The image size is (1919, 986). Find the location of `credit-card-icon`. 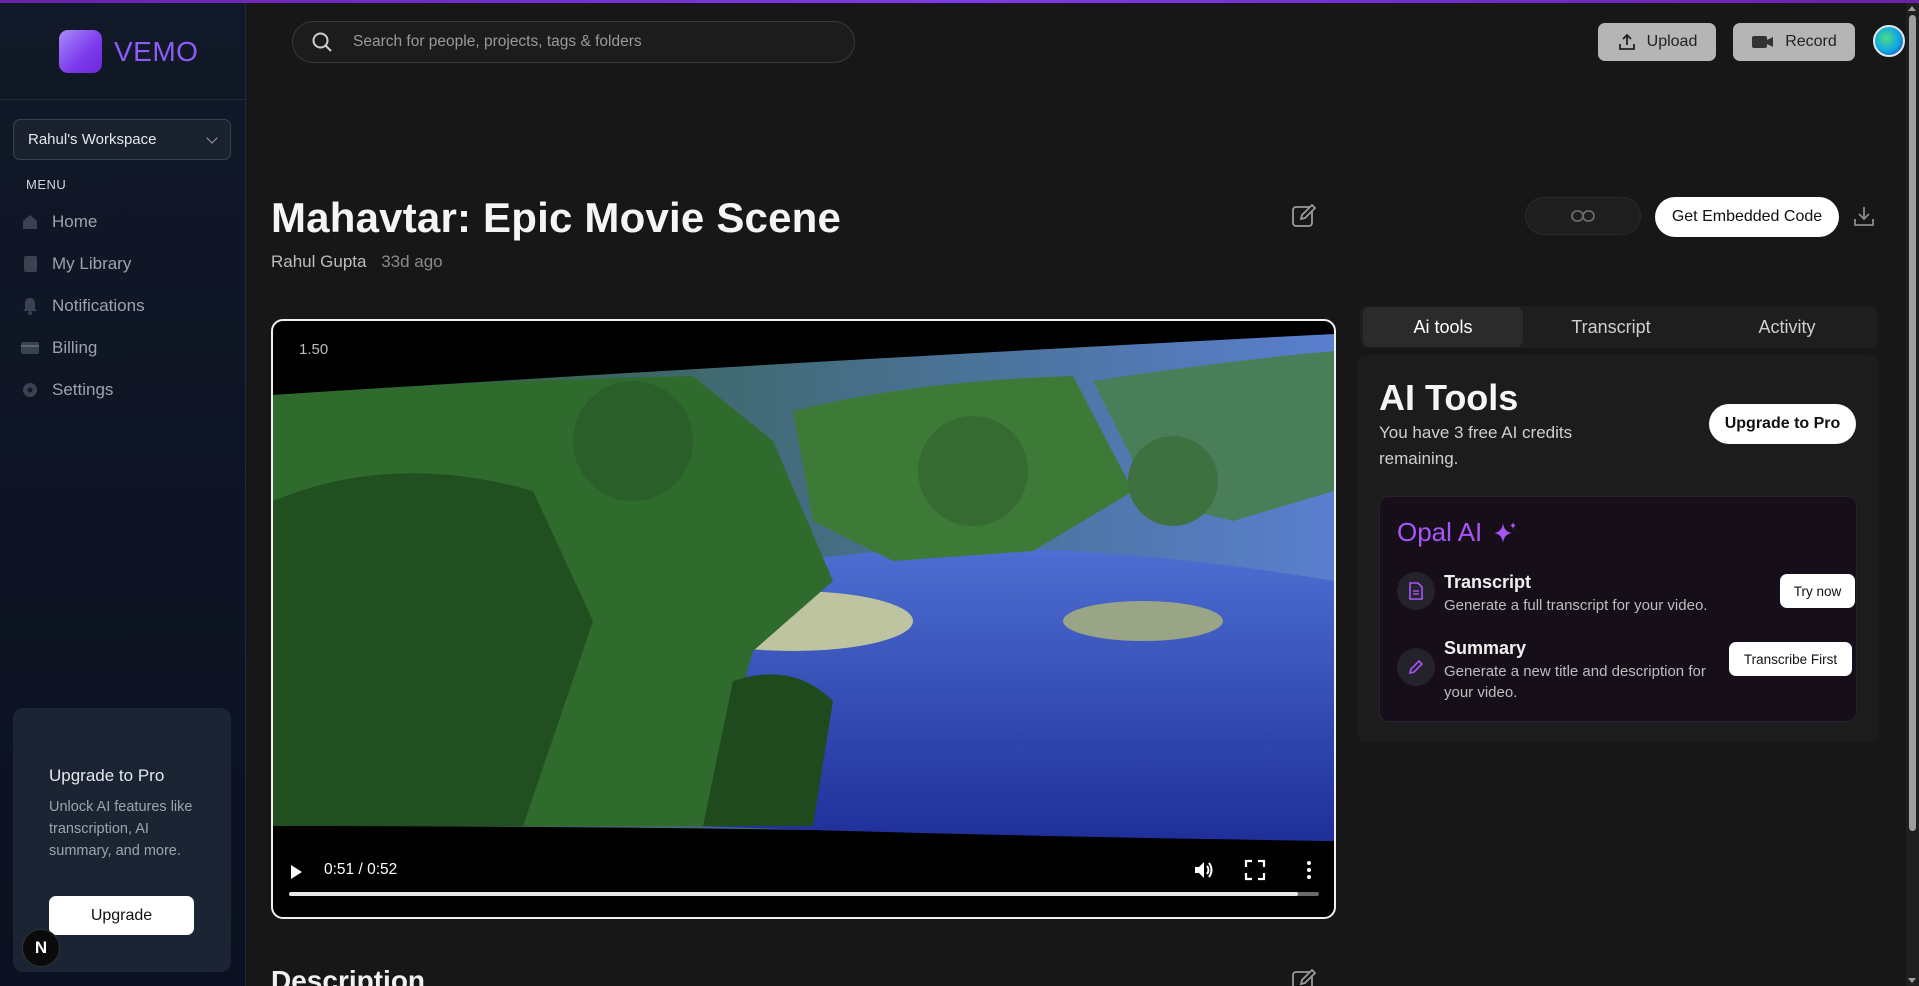

credit-card-icon is located at coordinates (30, 348).